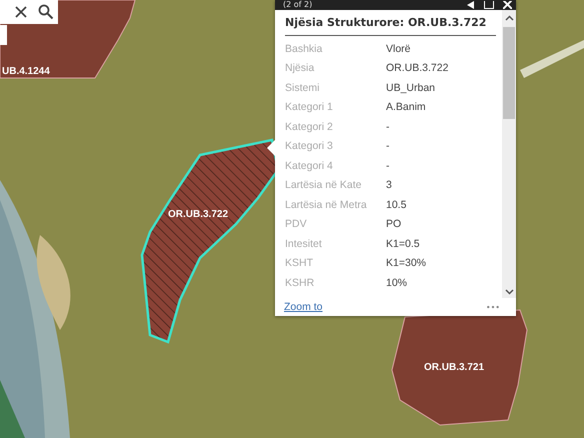 The height and width of the screenshot is (438, 584). Describe the element at coordinates (397, 282) in the screenshot. I see `field-value: 10%` at that location.